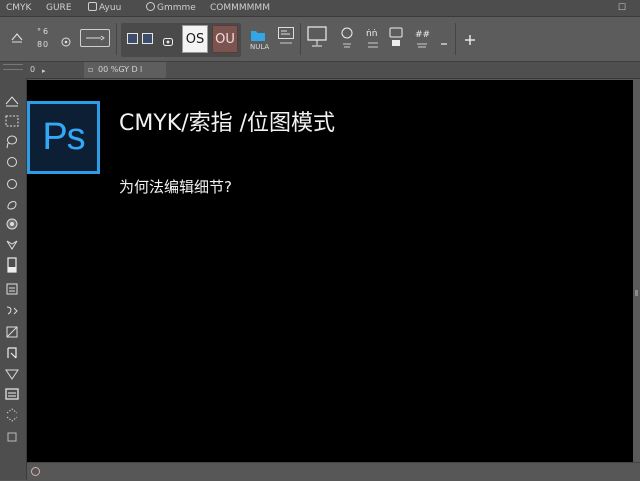 Image resolution: width=640 pixels, height=481 pixels. I want to click on window-restore-icon: ☐, so click(622, 8).